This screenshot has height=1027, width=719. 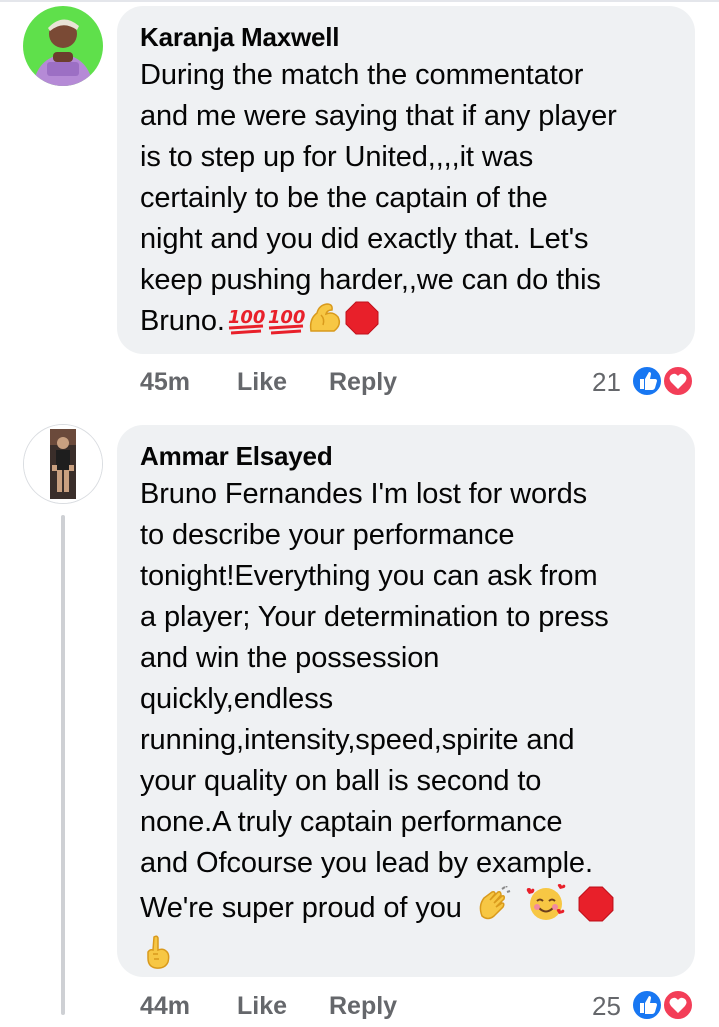 What do you see at coordinates (157, 958) in the screenshot?
I see `hand-pointing-up-icon` at bounding box center [157, 958].